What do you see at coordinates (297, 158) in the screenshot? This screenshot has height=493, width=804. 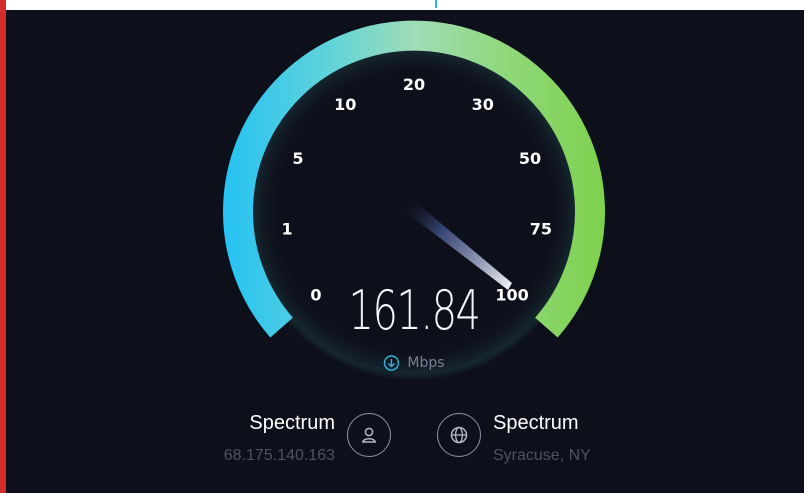 I see `gauge-label-5: 5` at bounding box center [297, 158].